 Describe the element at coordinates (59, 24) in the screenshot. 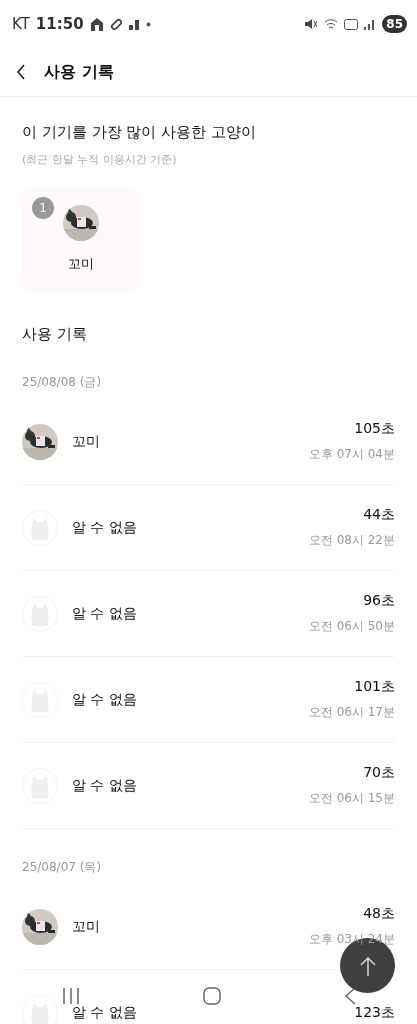

I see `clock: 11:50` at that location.